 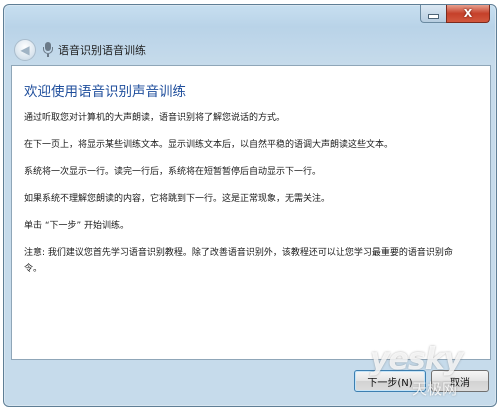 What do you see at coordinates (102, 50) in the screenshot?
I see `window-title: 语音识别语音训练` at bounding box center [102, 50].